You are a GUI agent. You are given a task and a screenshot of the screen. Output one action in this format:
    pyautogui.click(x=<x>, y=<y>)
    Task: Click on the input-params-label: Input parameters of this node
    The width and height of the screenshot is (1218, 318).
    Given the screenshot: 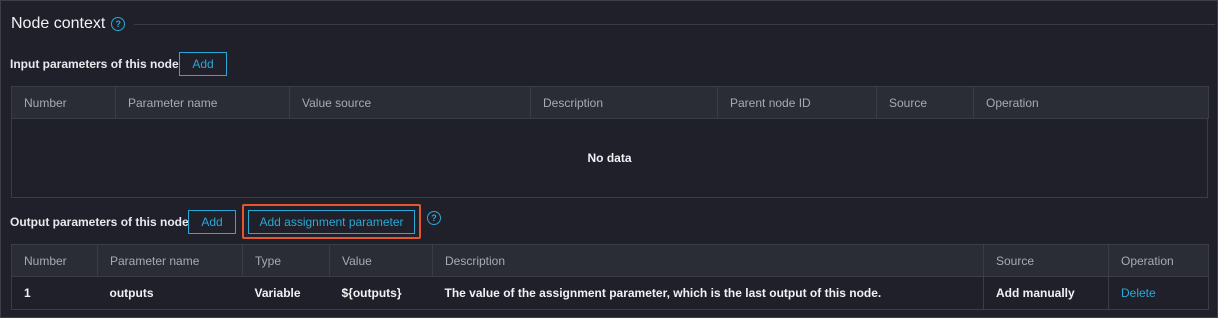 What is the action you would take?
    pyautogui.click(x=94, y=64)
    